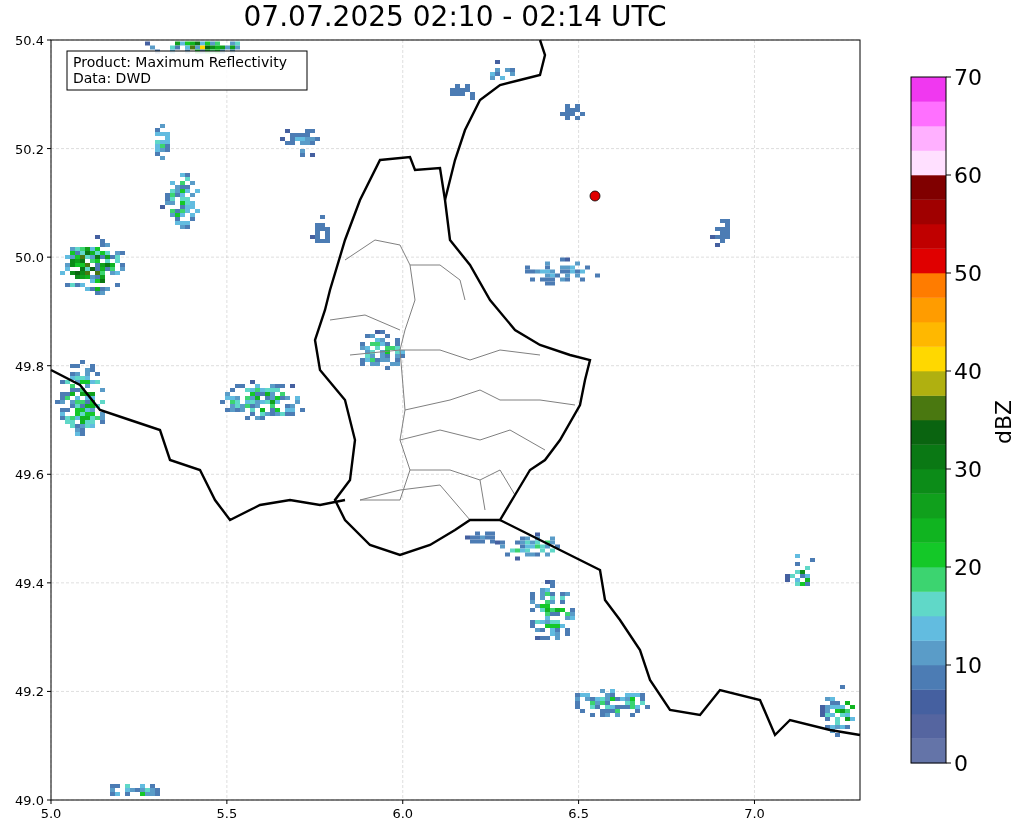 This screenshot has width=1023, height=834. I want to click on latitude-label: 49.0, so click(29, 800).